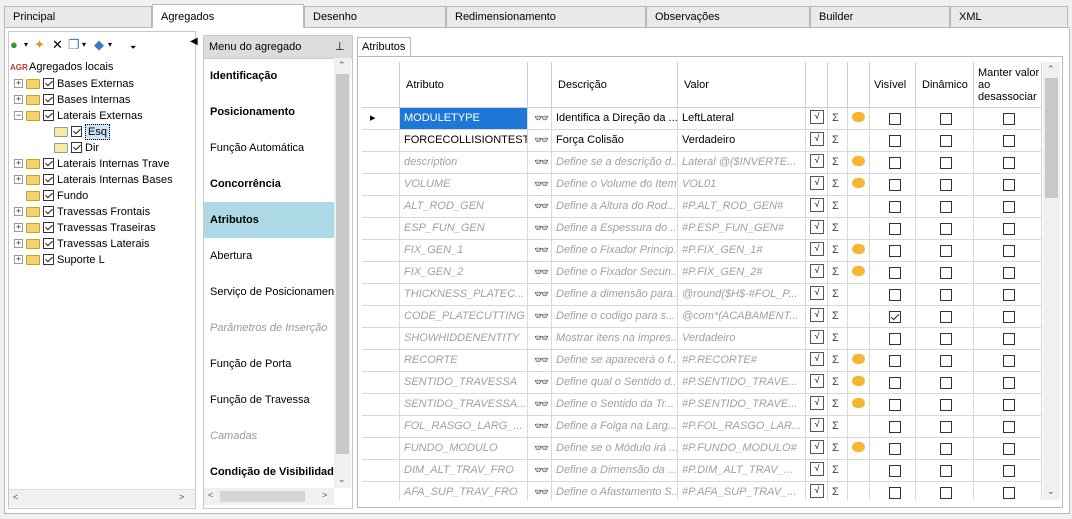 The height and width of the screenshot is (519, 1072). I want to click on table-row: VOLUME 👓 Define o Volume do Item VOL01 √ Σ, so click(702, 185).